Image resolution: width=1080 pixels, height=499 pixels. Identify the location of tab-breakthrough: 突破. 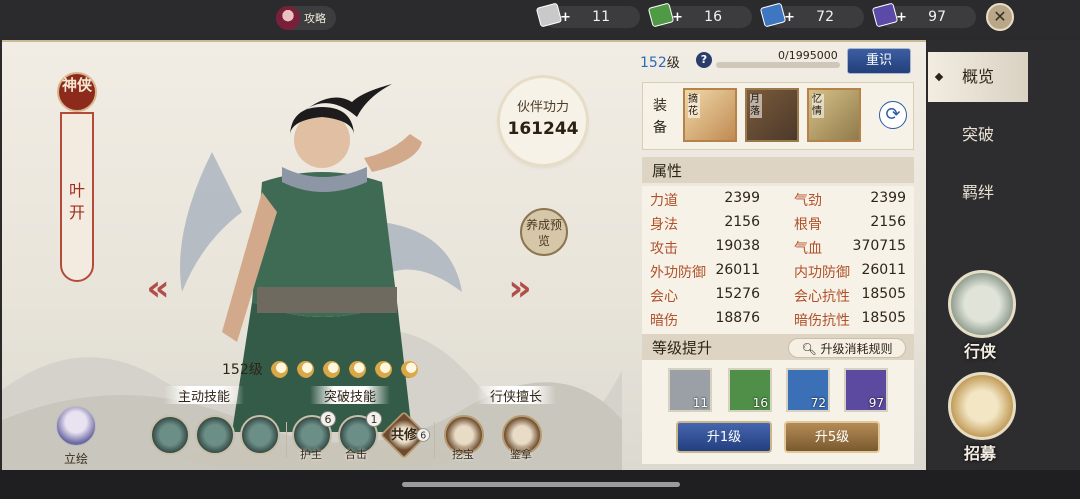
(978, 135).